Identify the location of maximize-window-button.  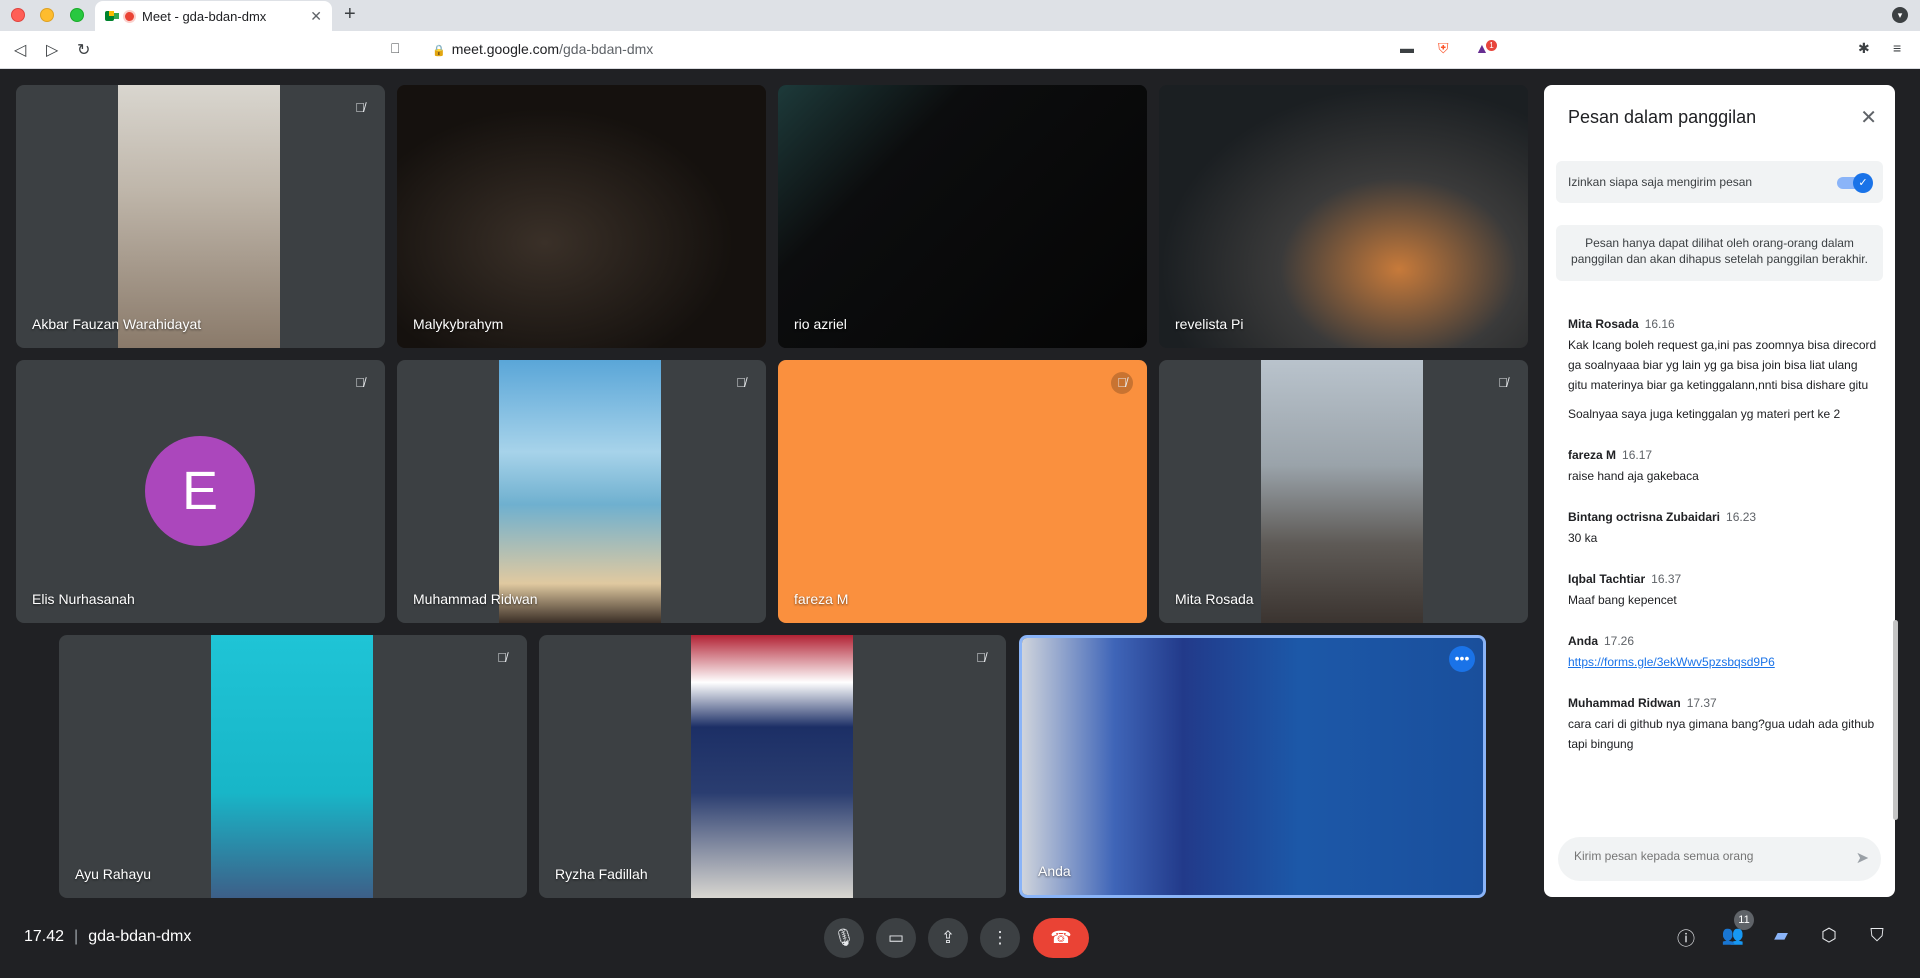
(77, 15).